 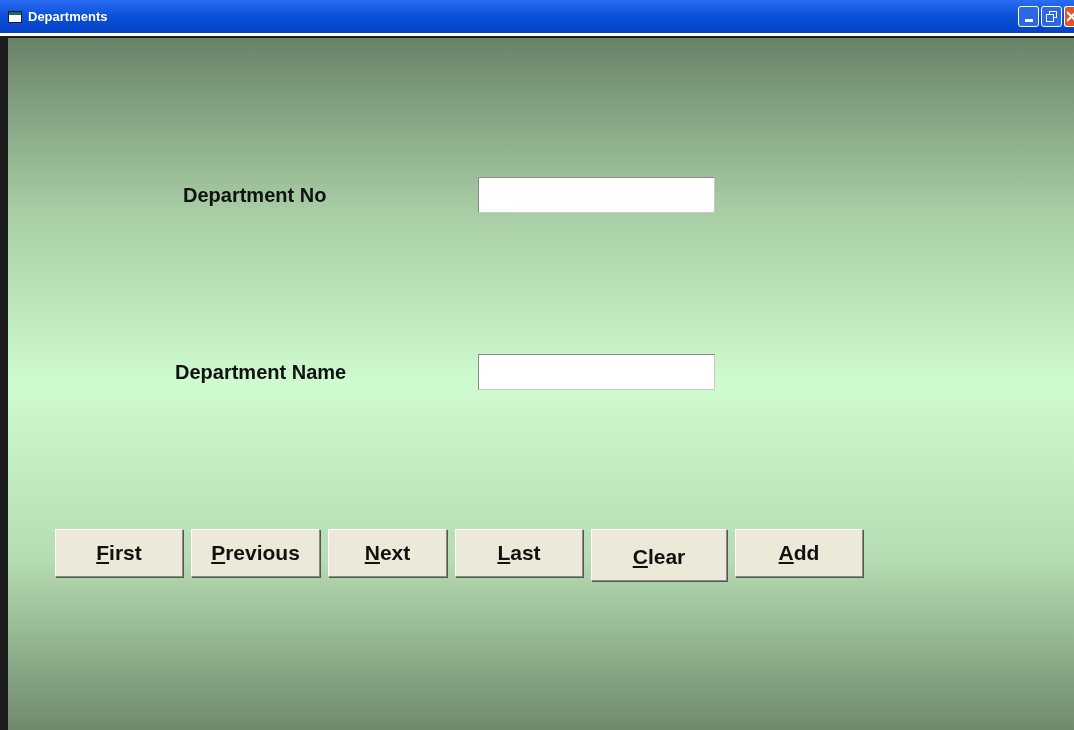 I want to click on nav-button: Last, so click(x=519, y=553).